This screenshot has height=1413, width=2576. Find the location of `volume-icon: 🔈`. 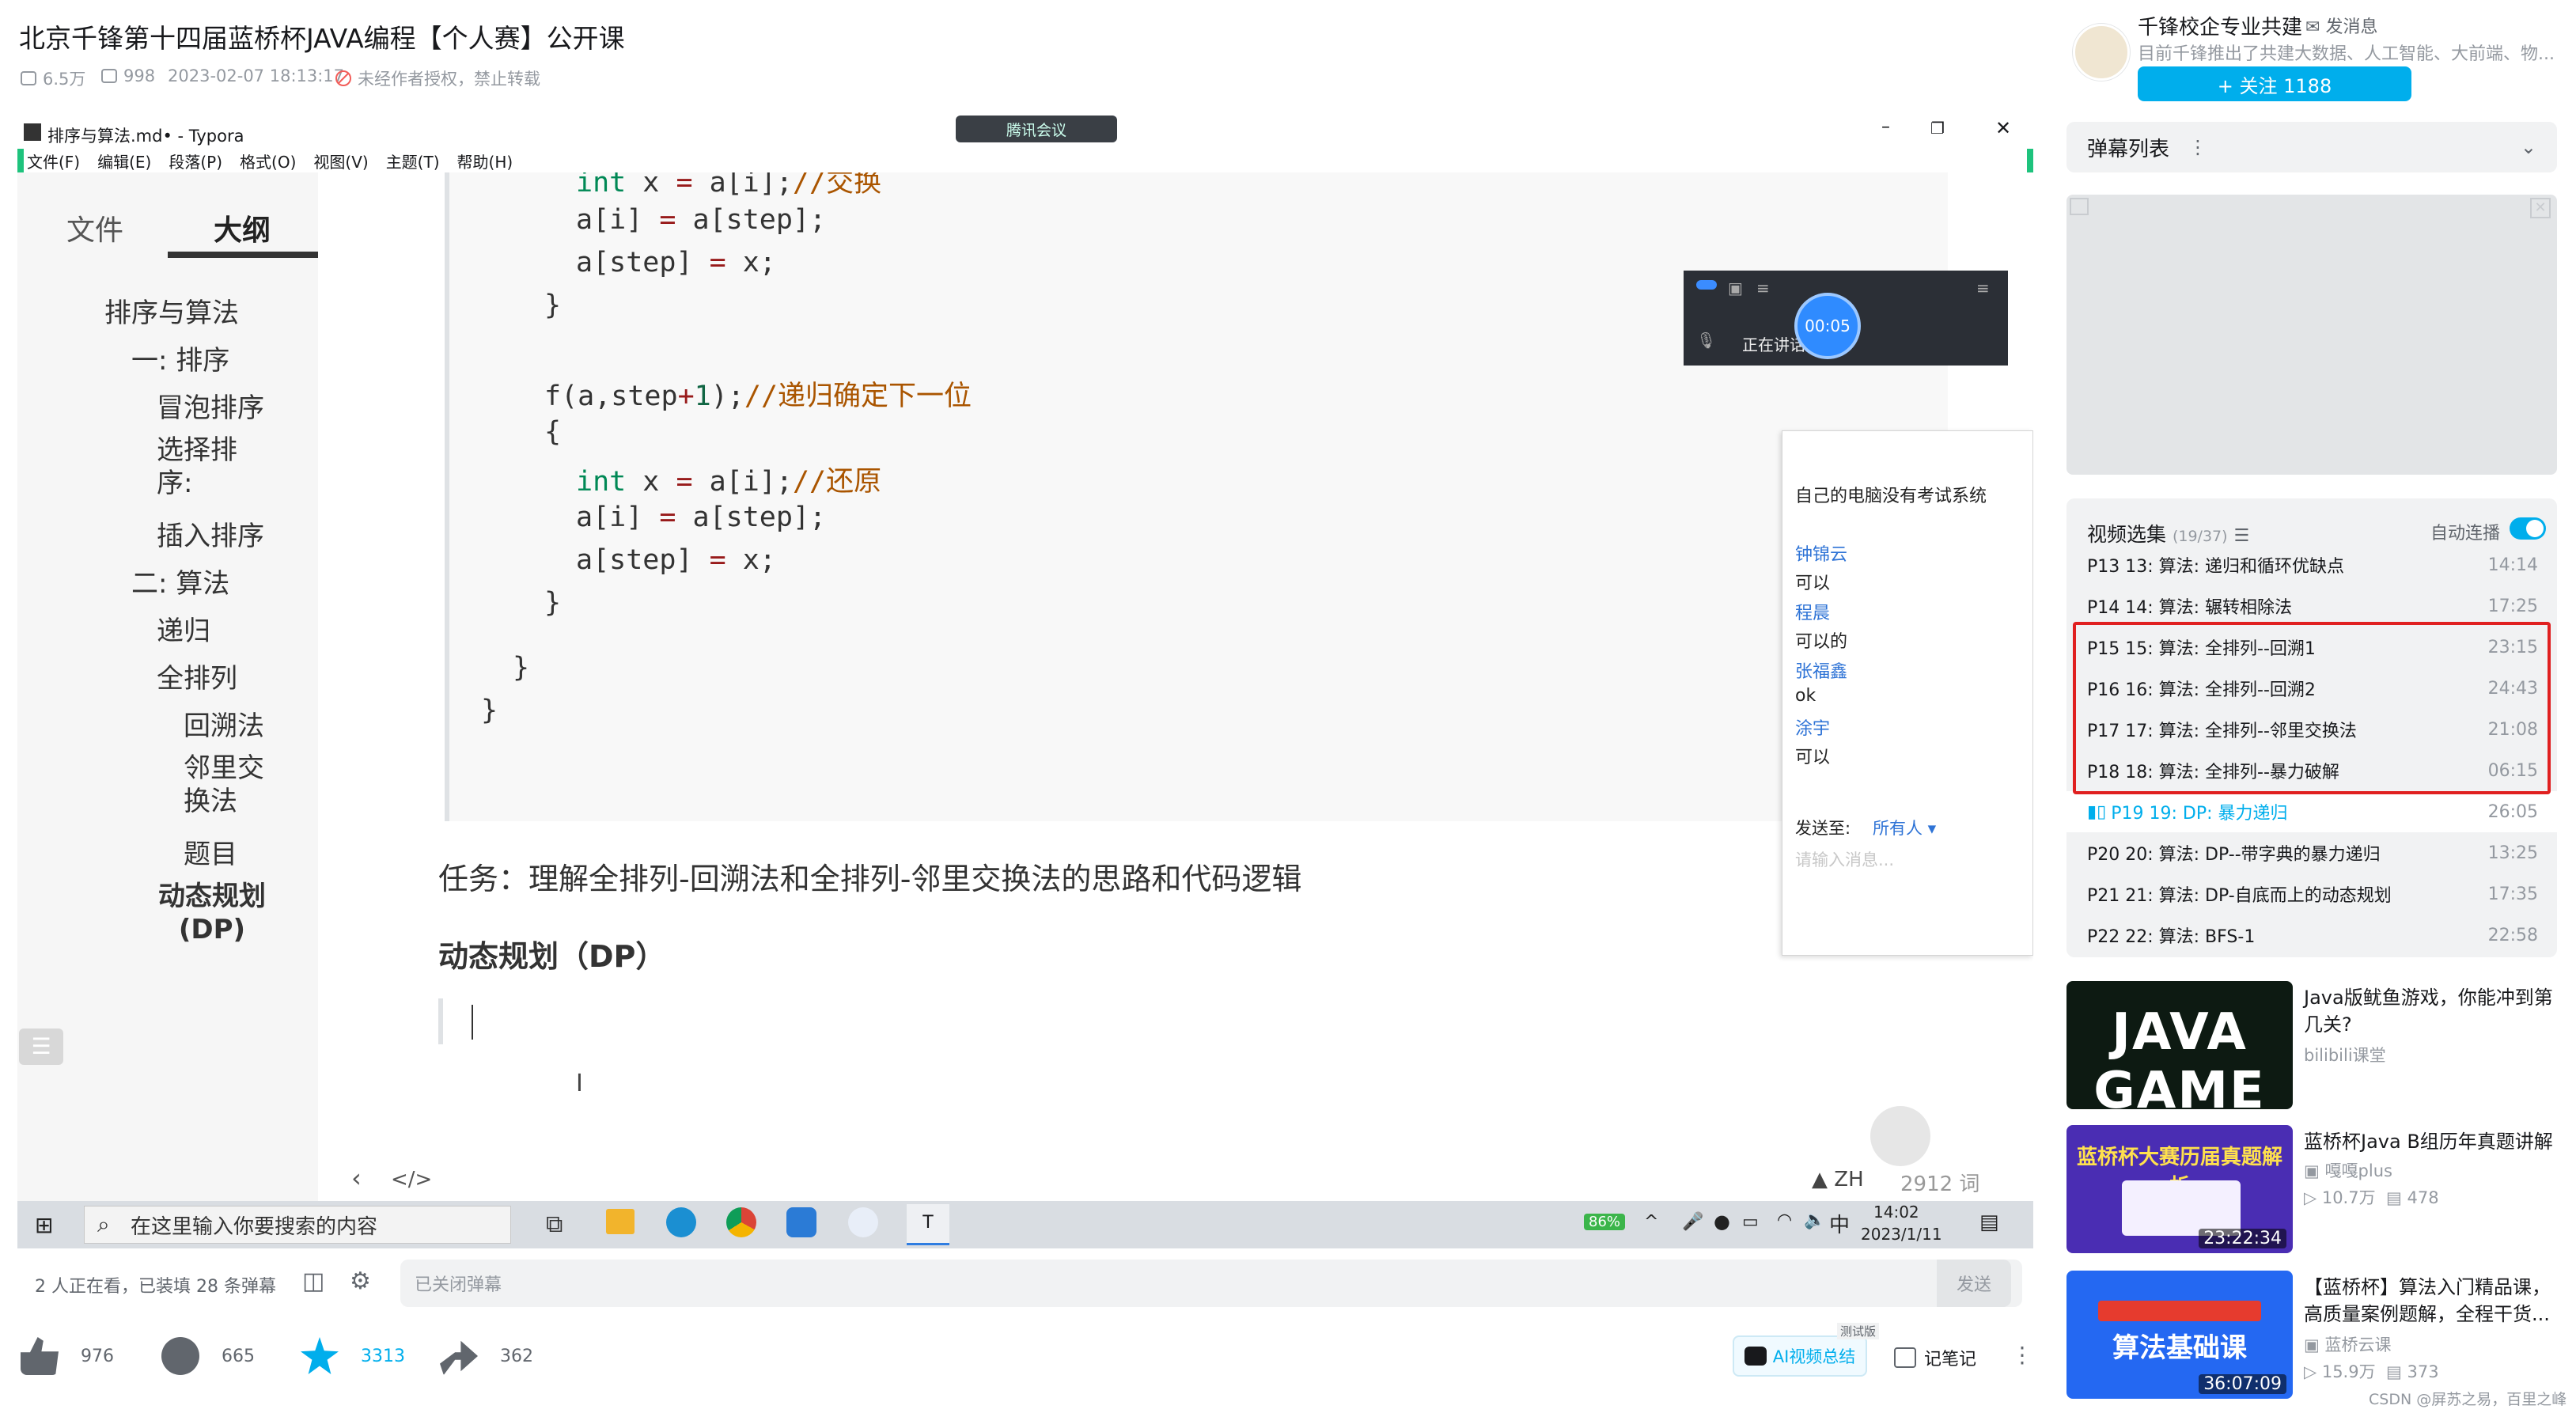

volume-icon: 🔈 is located at coordinates (1815, 1220).